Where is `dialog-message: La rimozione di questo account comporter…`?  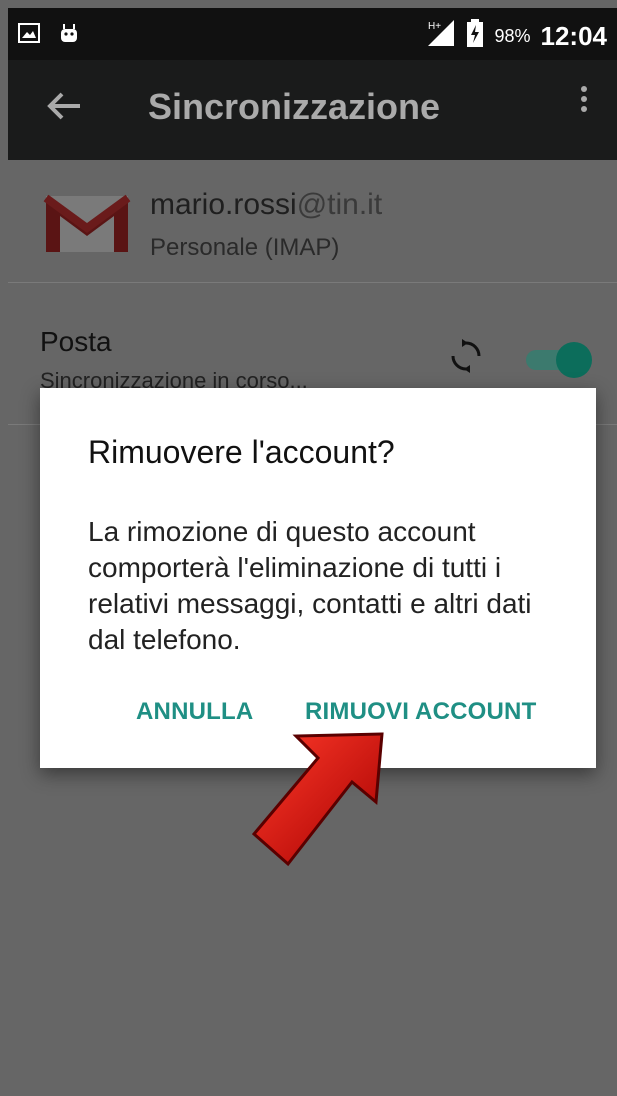 dialog-message: La rimozione di questo account comporter… is located at coordinates (310, 585).